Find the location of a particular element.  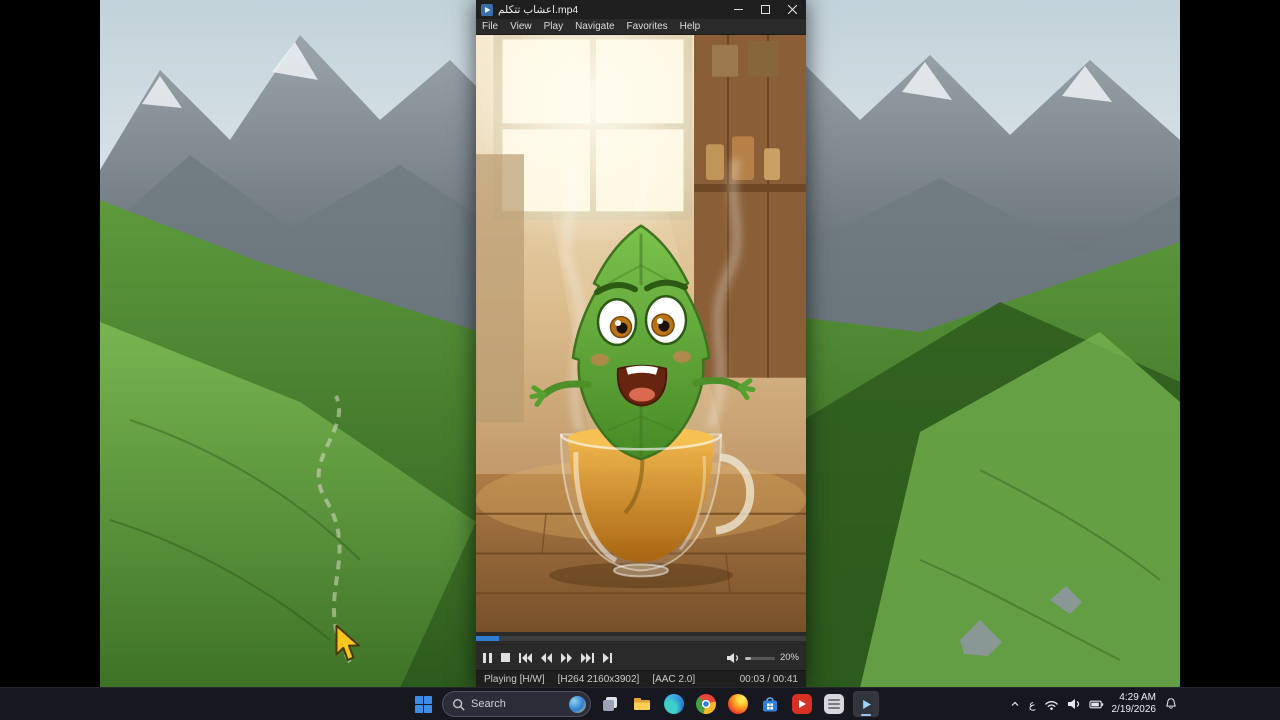

firefox-icon is located at coordinates (738, 704).